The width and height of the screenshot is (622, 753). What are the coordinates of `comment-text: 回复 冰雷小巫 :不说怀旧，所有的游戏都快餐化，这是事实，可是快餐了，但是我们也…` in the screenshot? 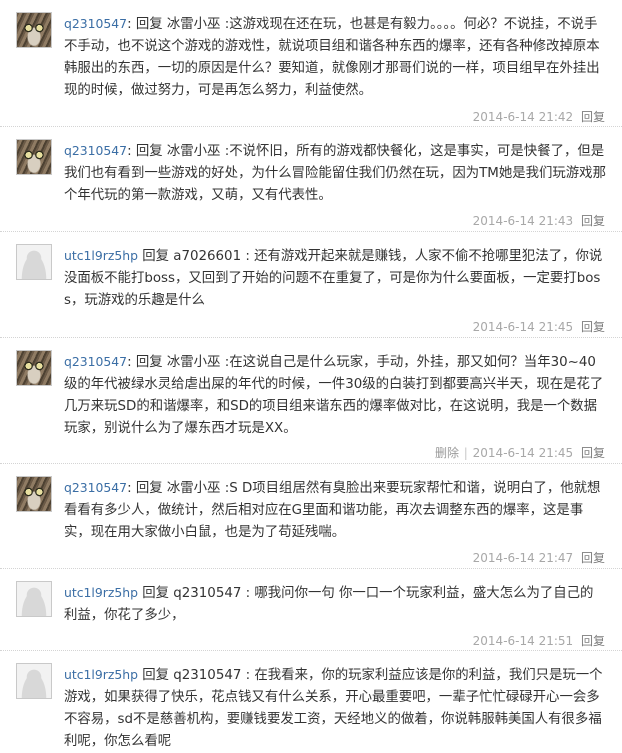 It's located at (335, 173).